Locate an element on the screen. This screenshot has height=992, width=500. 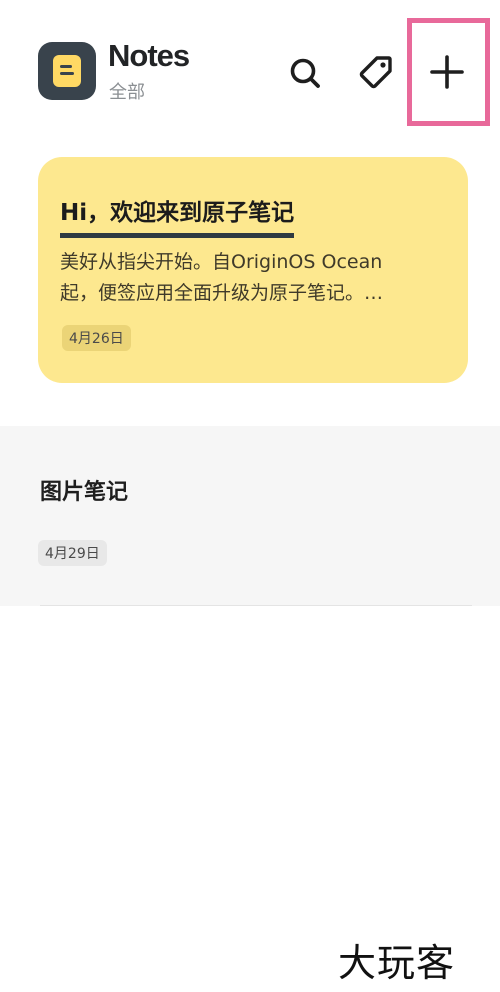
search-icon is located at coordinates (305, 73).